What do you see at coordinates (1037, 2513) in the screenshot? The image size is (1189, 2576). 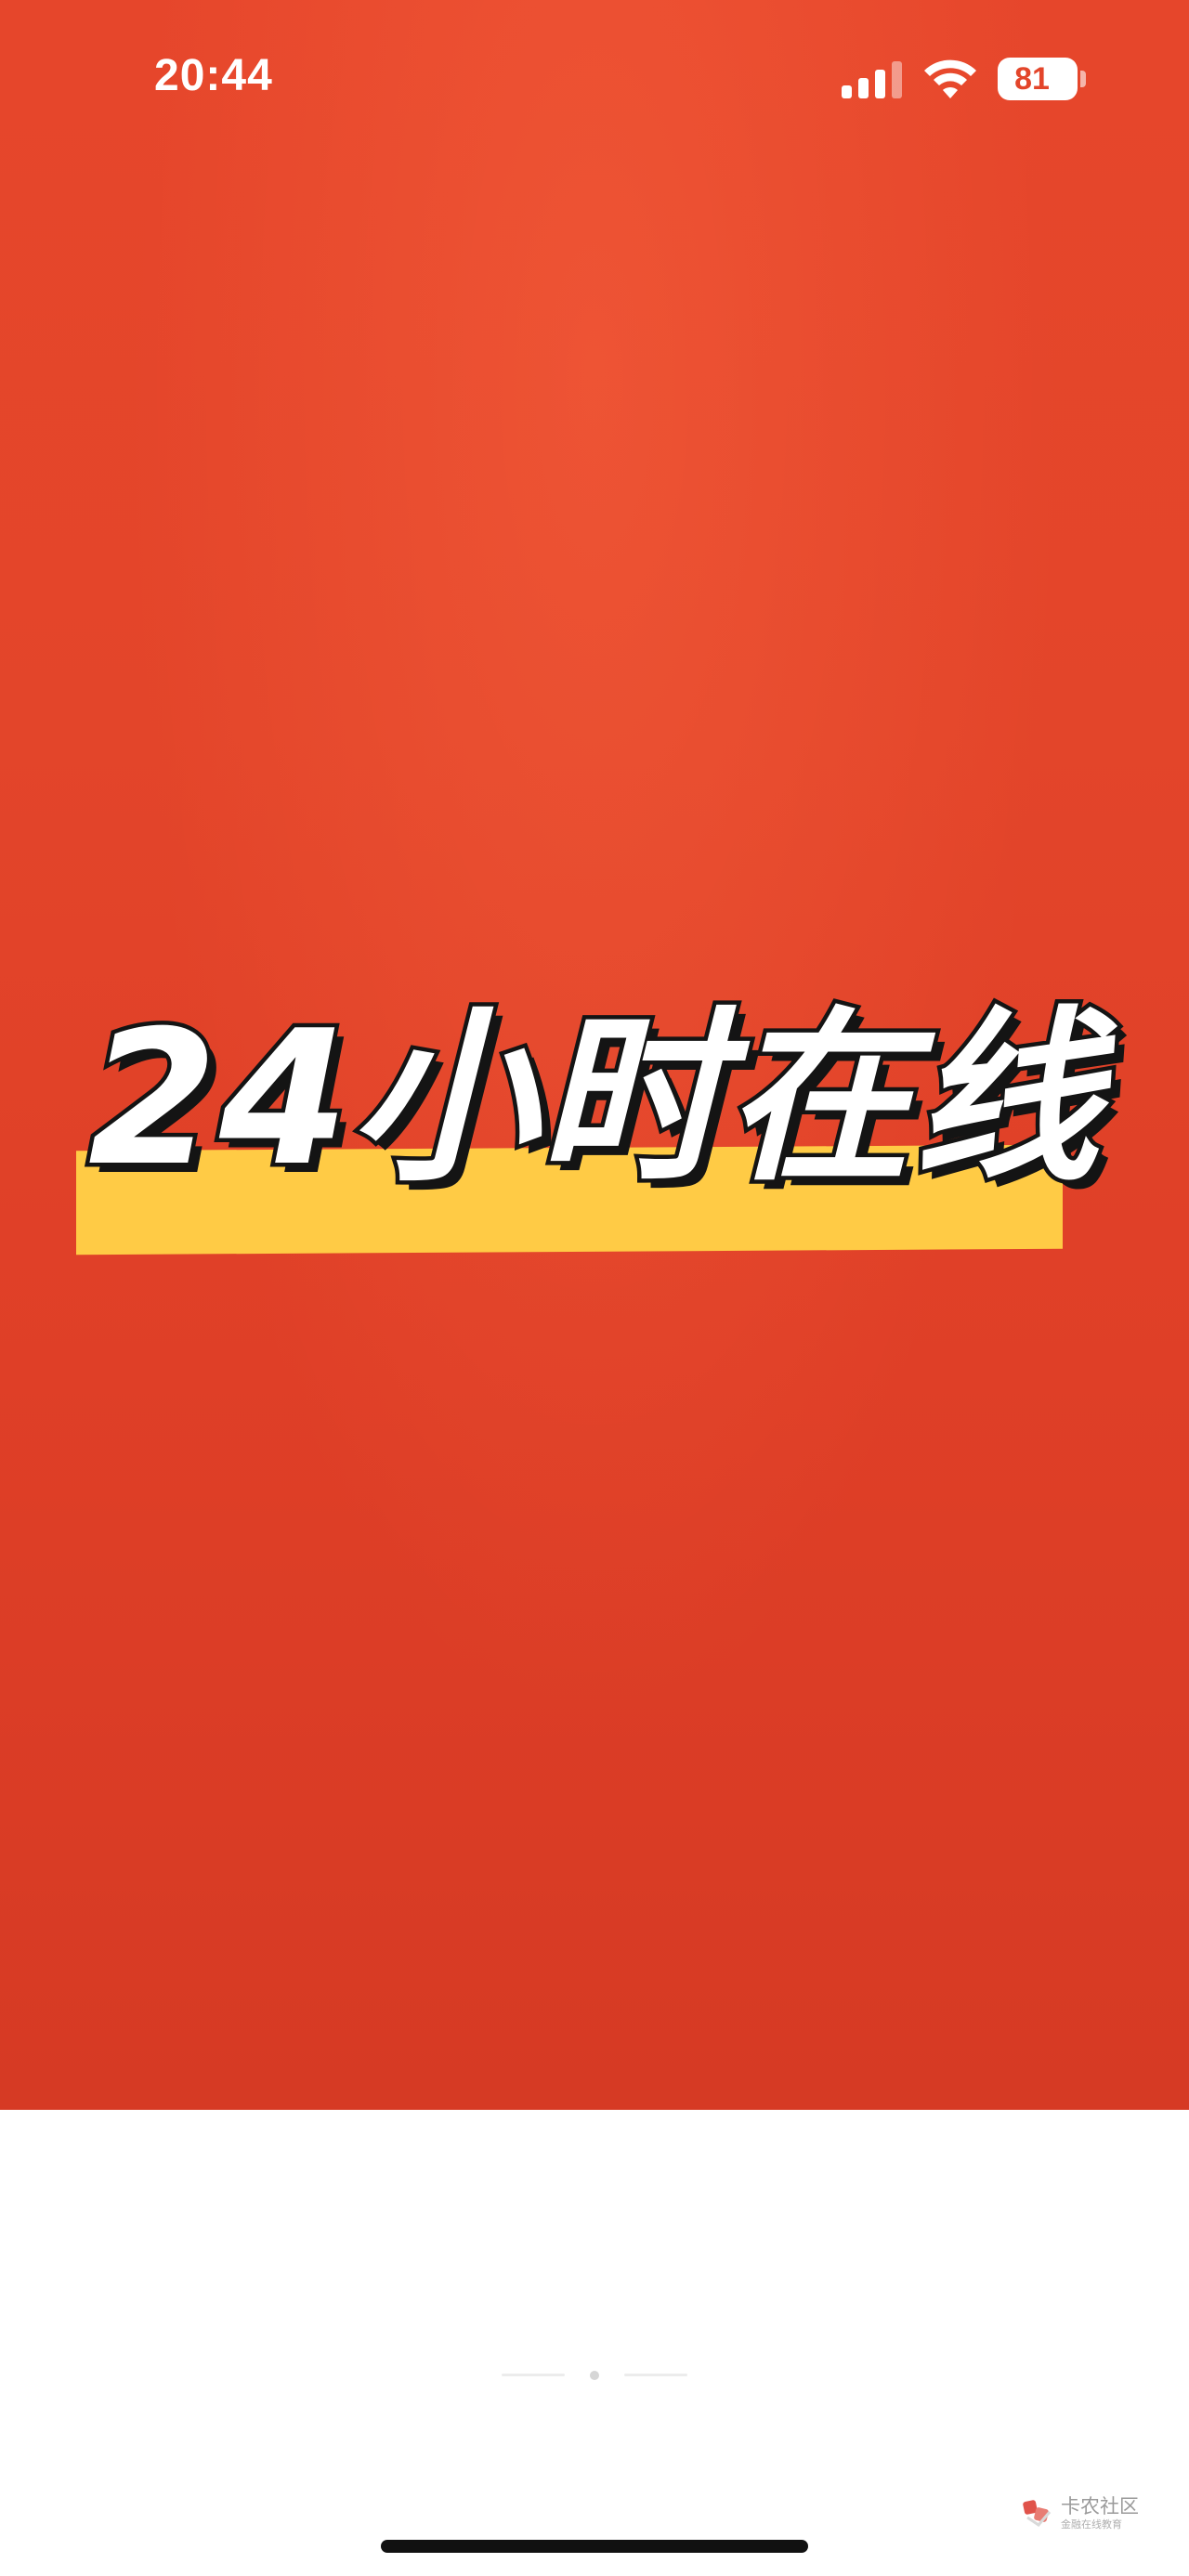 I see `kanong-logo-icon` at bounding box center [1037, 2513].